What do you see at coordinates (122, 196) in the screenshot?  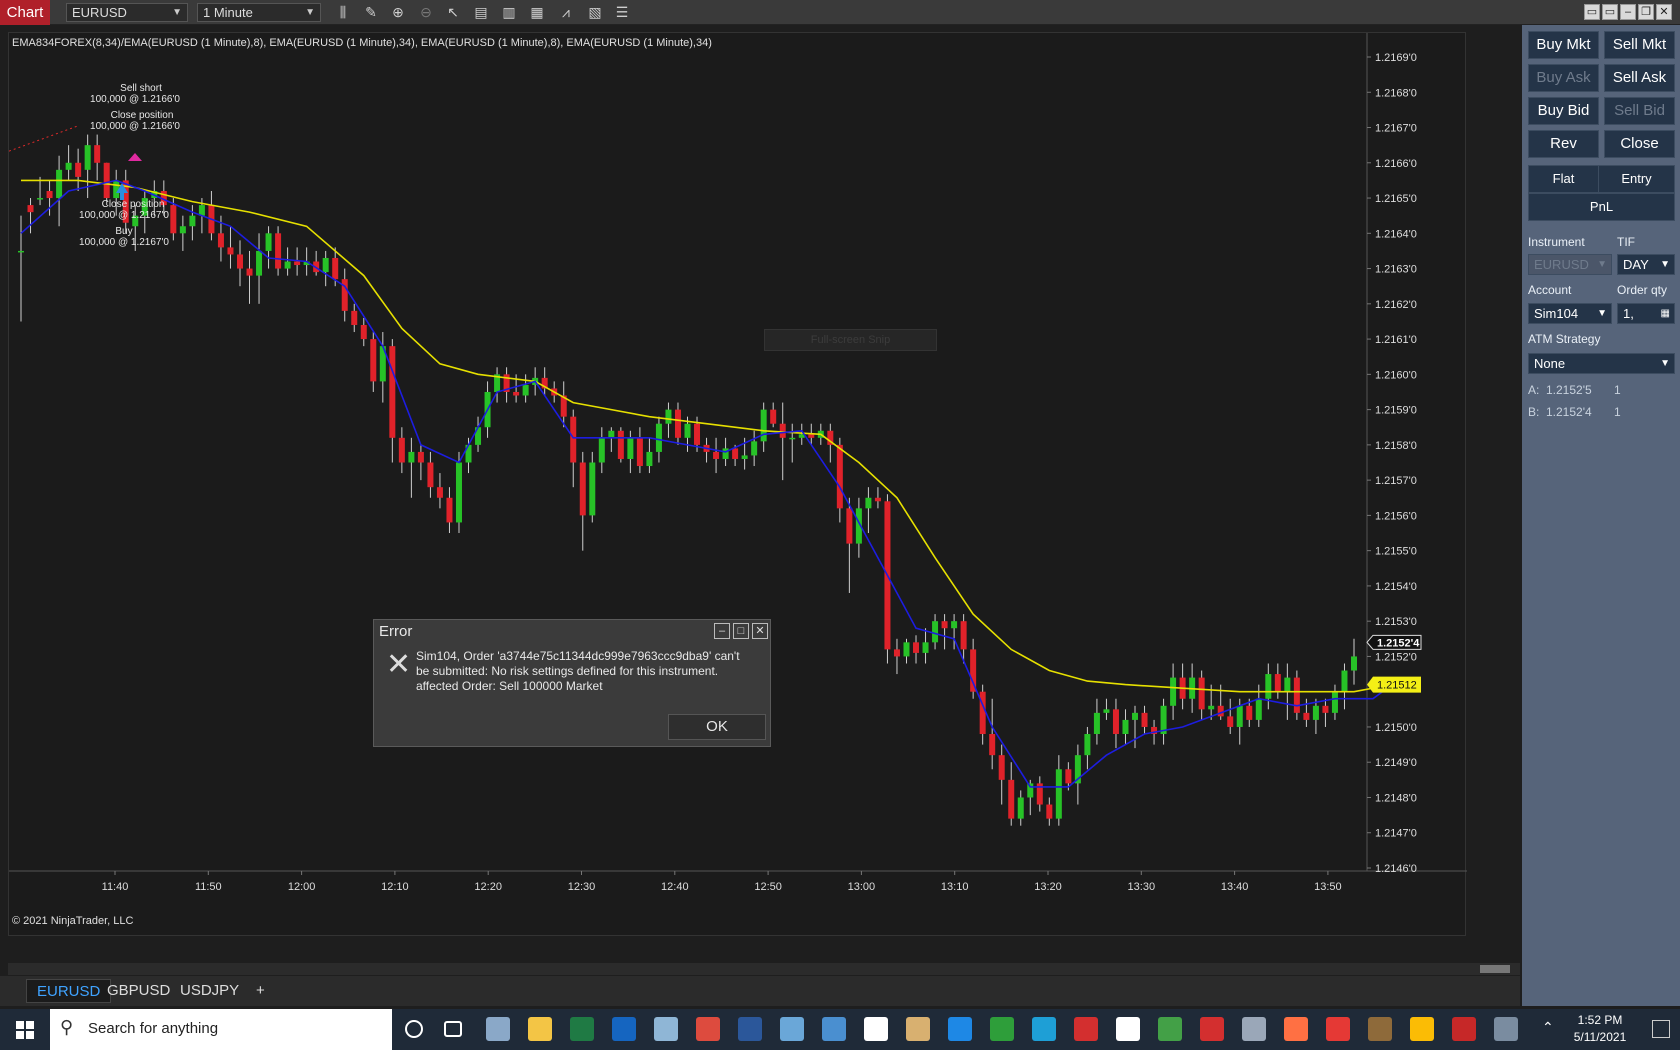 I see `buy-arrow-stem` at bounding box center [122, 196].